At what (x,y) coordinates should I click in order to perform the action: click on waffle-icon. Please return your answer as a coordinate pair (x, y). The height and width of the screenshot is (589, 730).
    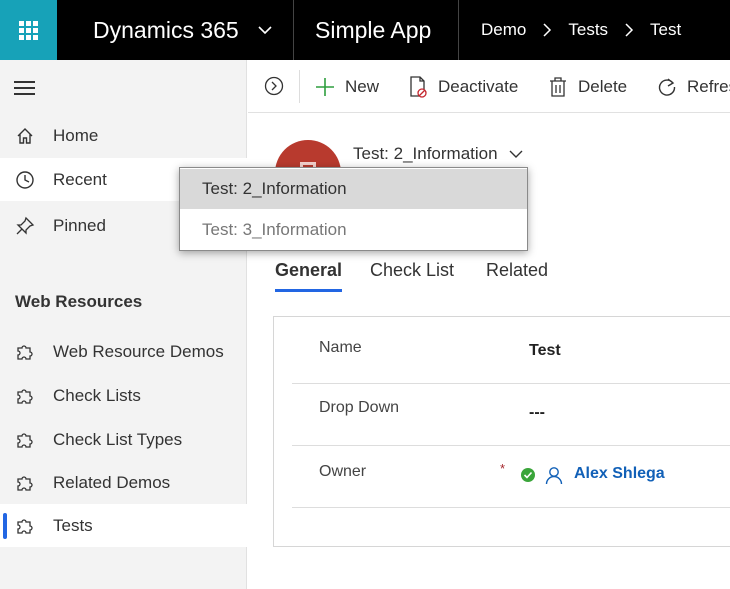
    Looking at the image, I should click on (28, 30).